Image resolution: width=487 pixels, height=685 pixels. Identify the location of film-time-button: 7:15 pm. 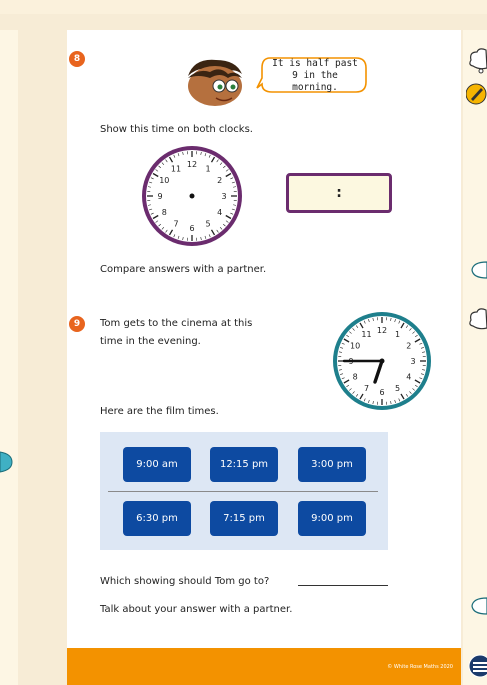
(244, 518).